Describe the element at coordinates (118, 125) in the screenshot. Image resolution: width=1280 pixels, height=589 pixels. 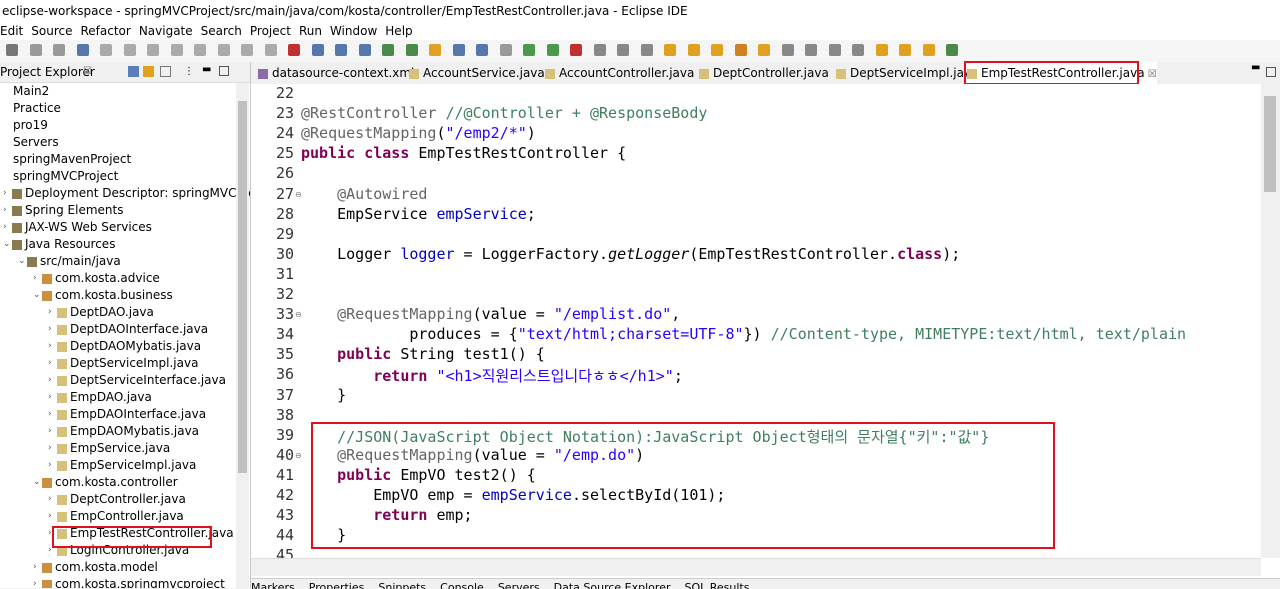
I see `tree-item: pro19` at that location.